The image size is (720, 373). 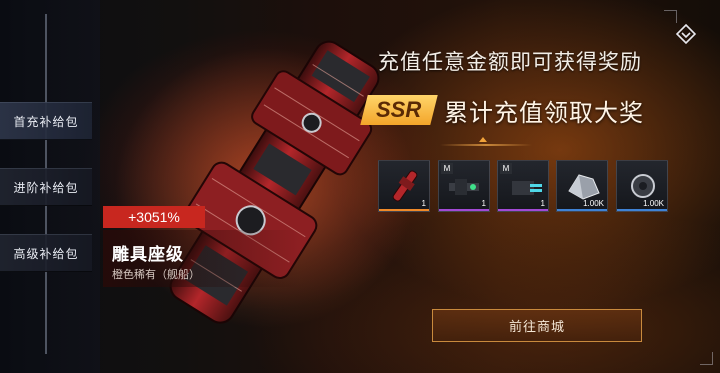 I want to click on go-to-shop-label: 前往商城, so click(x=536, y=327).